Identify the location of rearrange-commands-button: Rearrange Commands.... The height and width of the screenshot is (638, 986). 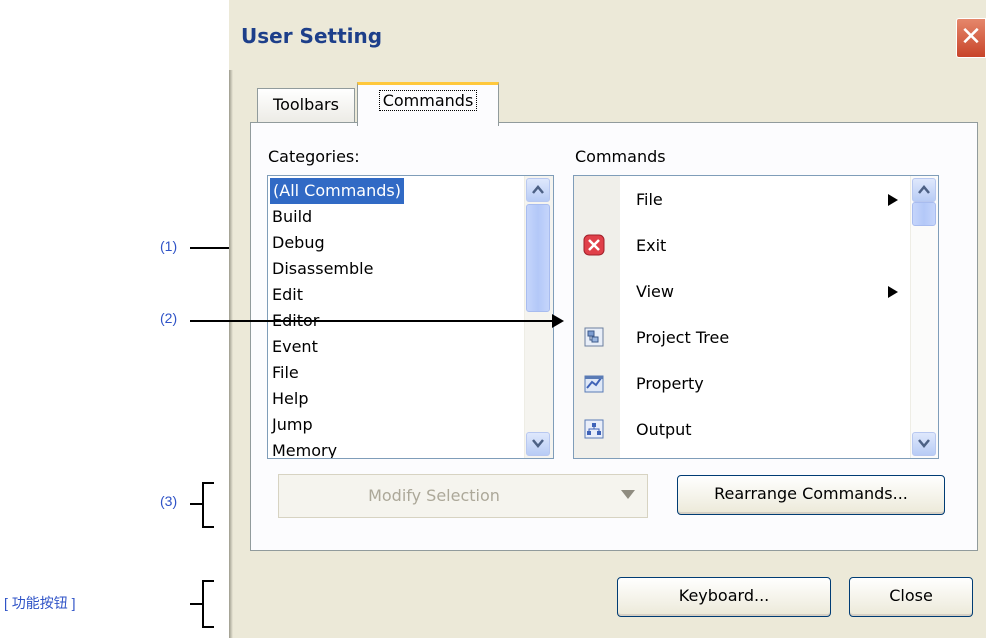
(811, 495).